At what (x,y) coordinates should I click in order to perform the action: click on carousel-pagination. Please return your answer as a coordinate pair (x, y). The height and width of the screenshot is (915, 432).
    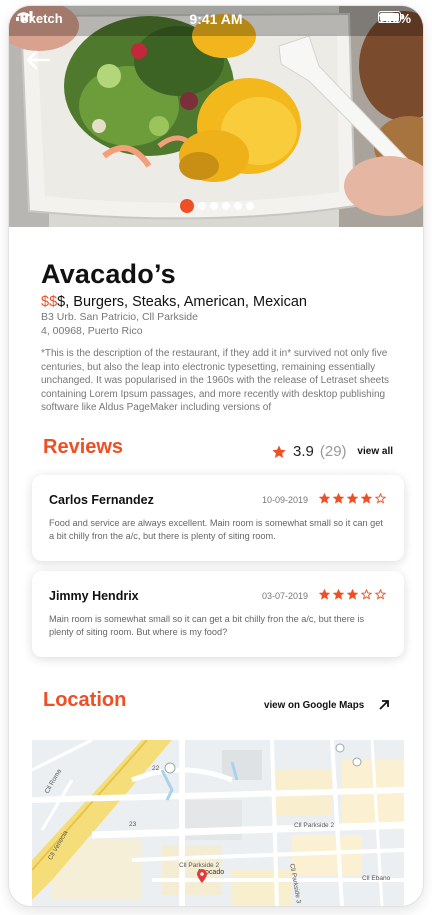
    Looking at the image, I should click on (217, 206).